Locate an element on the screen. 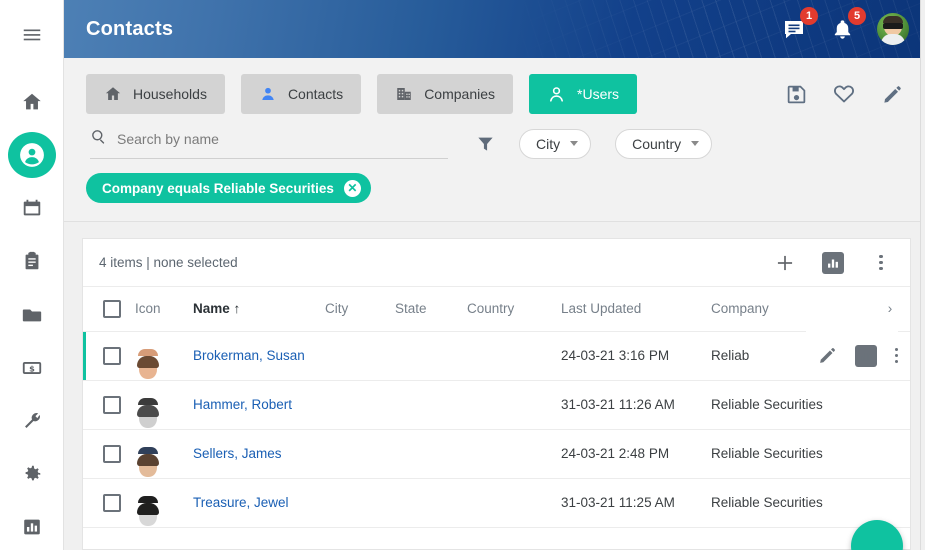 Image resolution: width=925 pixels, height=550 pixels. chart-button is located at coordinates (833, 263).